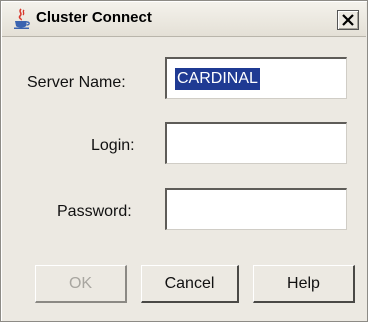 Image resolution: width=368 pixels, height=322 pixels. Describe the element at coordinates (113, 145) in the screenshot. I see `login-label: Login:` at that location.